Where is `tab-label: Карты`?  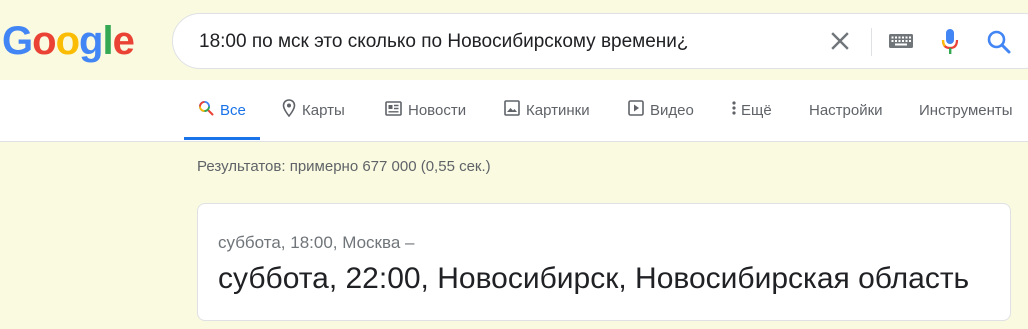
tab-label: Карты is located at coordinates (323, 110).